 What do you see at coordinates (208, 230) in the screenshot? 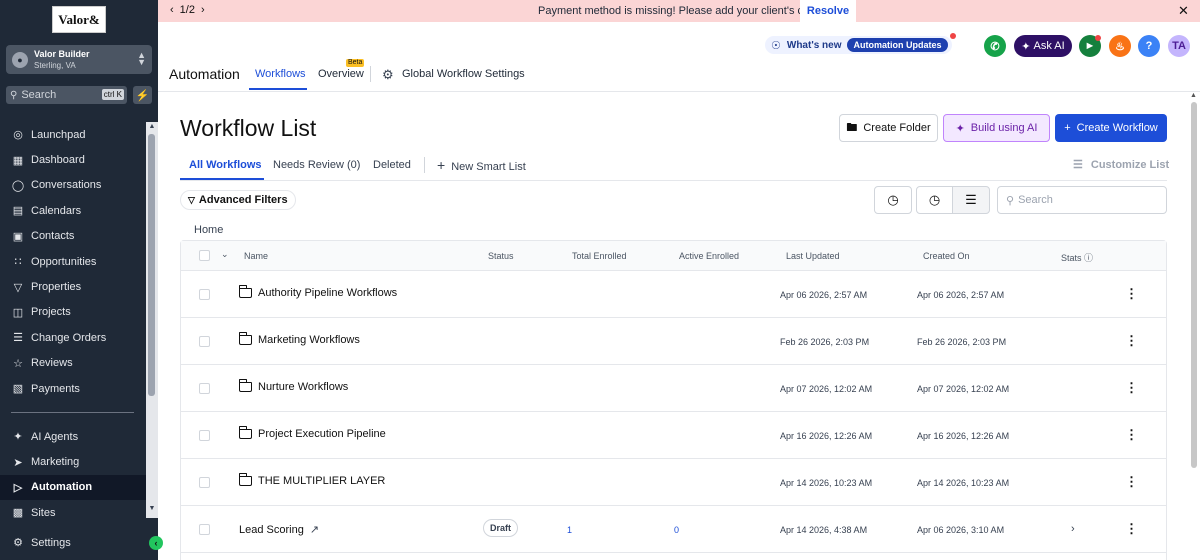
I see `breadcrumb: Home` at bounding box center [208, 230].